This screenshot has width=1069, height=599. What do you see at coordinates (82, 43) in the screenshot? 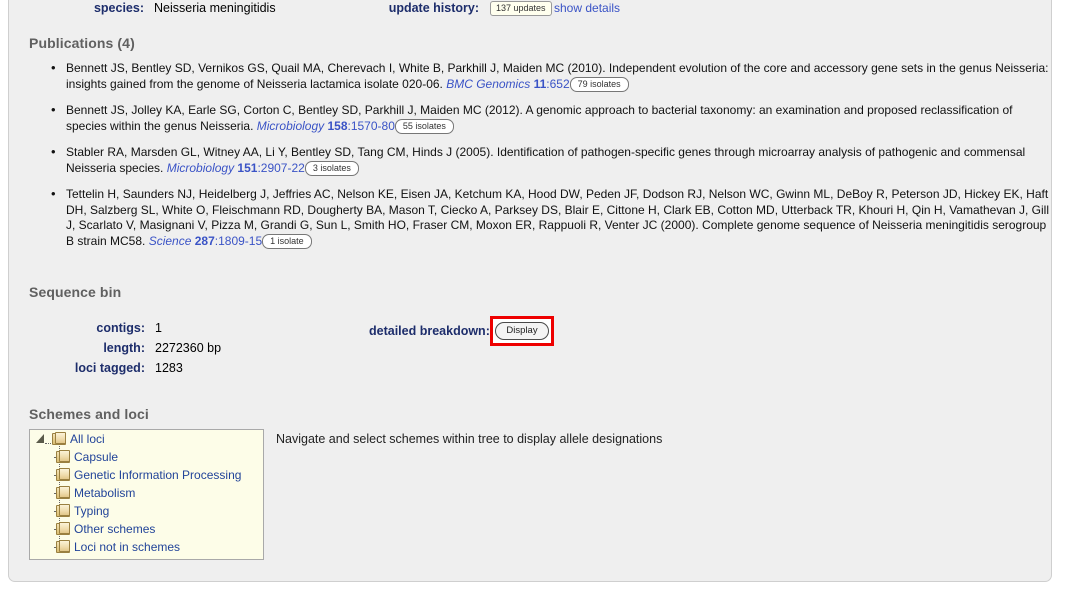
I see `publications-section-title: Publications (4)` at bounding box center [82, 43].